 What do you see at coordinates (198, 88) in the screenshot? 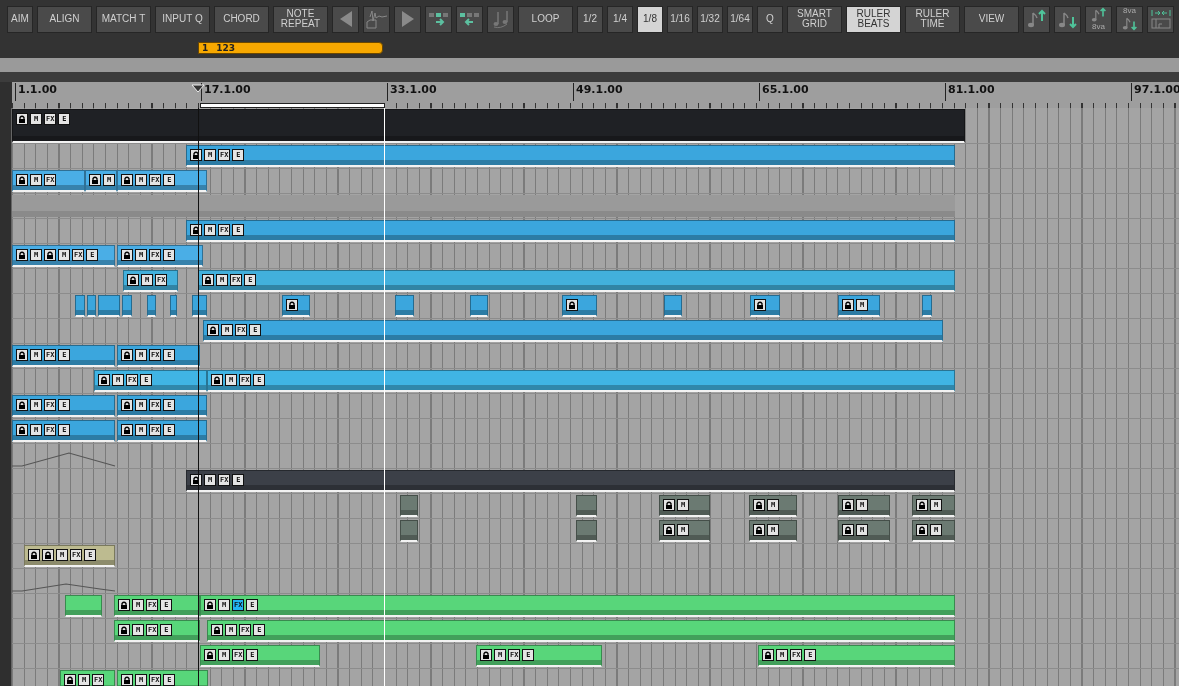
I see `playhead-marker-icon` at bounding box center [198, 88].